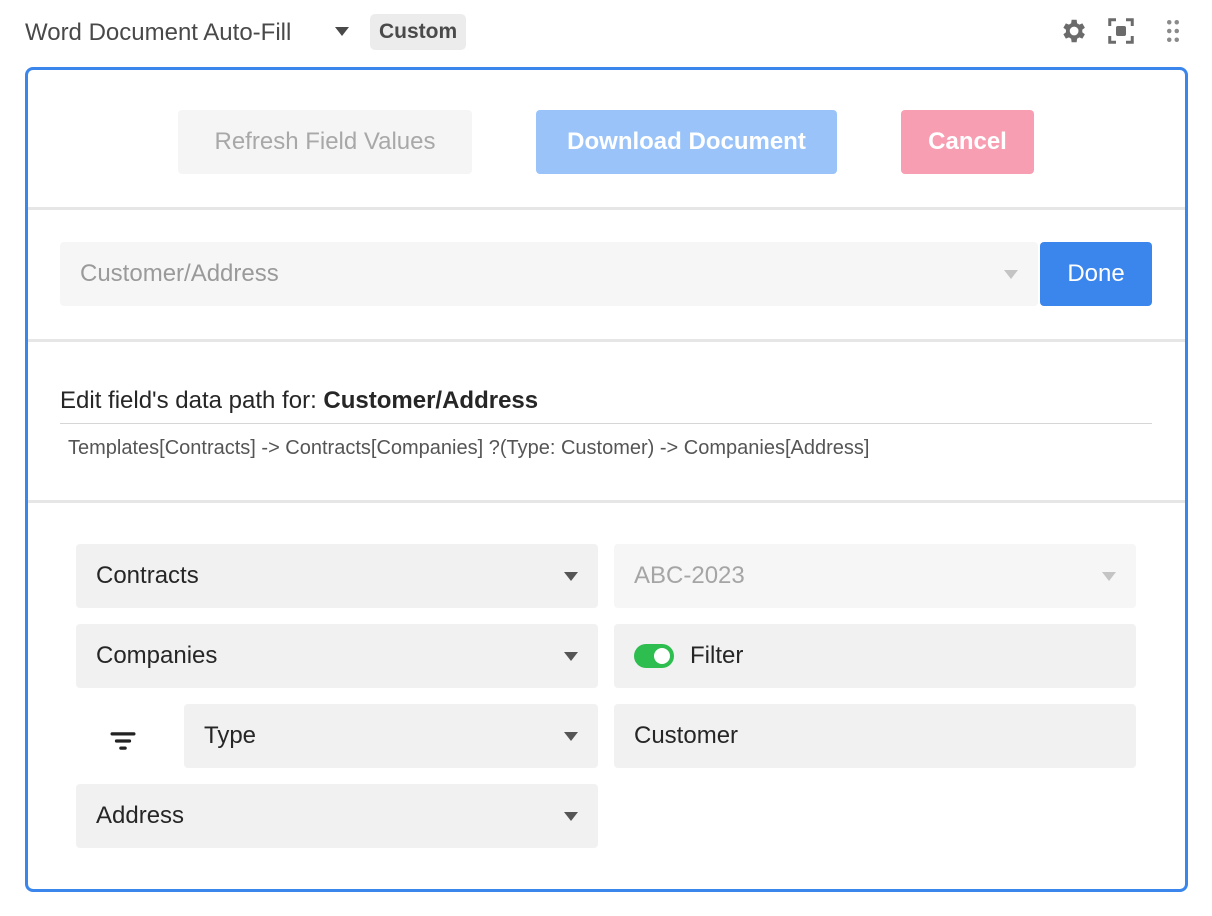 The image size is (1212, 916). What do you see at coordinates (967, 142) in the screenshot?
I see `cancel-button: Cancel` at bounding box center [967, 142].